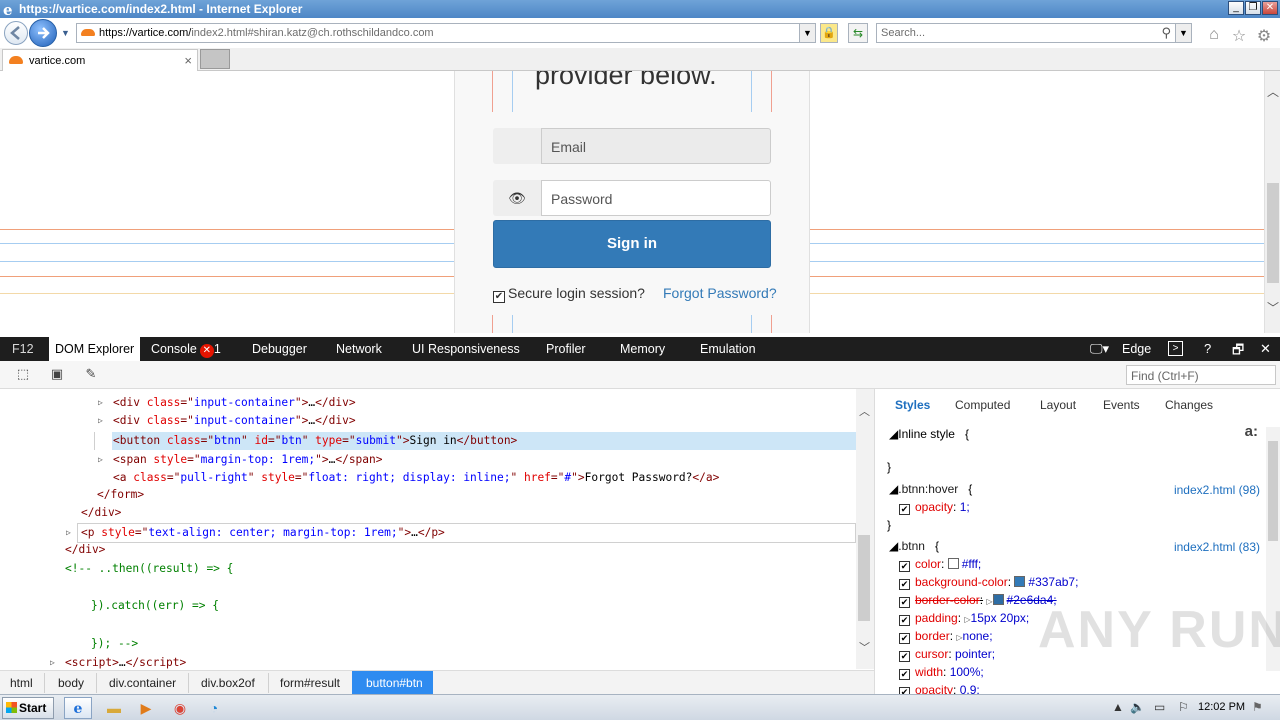 This screenshot has width=1280, height=720. What do you see at coordinates (228, 683) in the screenshot?
I see `breadcrumb-div-box2of: div.box2of` at bounding box center [228, 683].